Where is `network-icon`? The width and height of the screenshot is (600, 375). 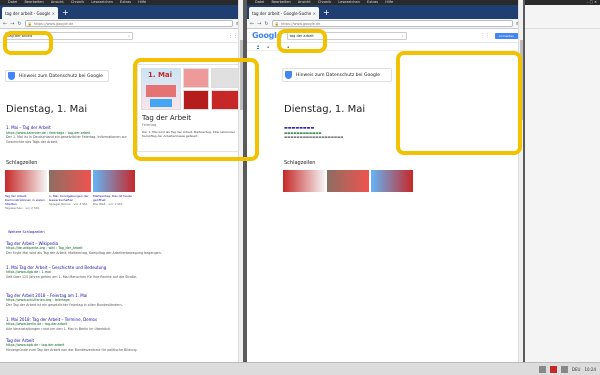 network-icon is located at coordinates (542, 369).